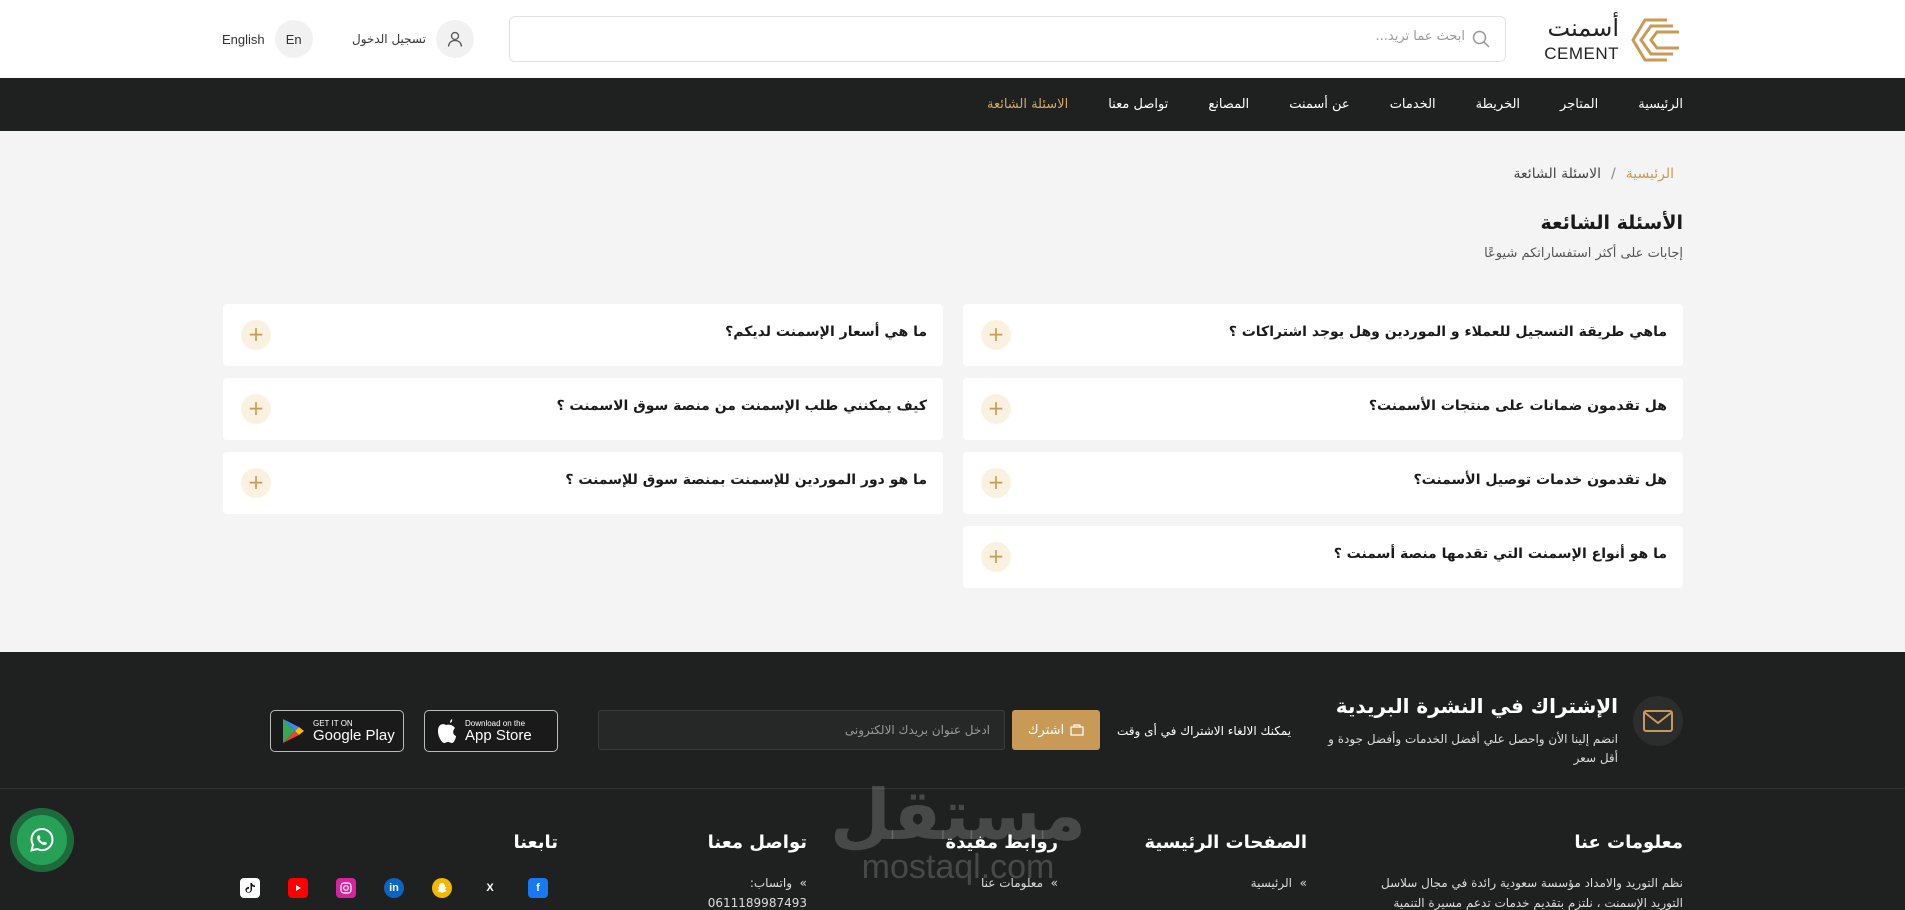 This screenshot has width=1905, height=910. I want to click on page-subtitle: إجابات على أكثر استفساراتكم شيوعًا, so click(1583, 253).